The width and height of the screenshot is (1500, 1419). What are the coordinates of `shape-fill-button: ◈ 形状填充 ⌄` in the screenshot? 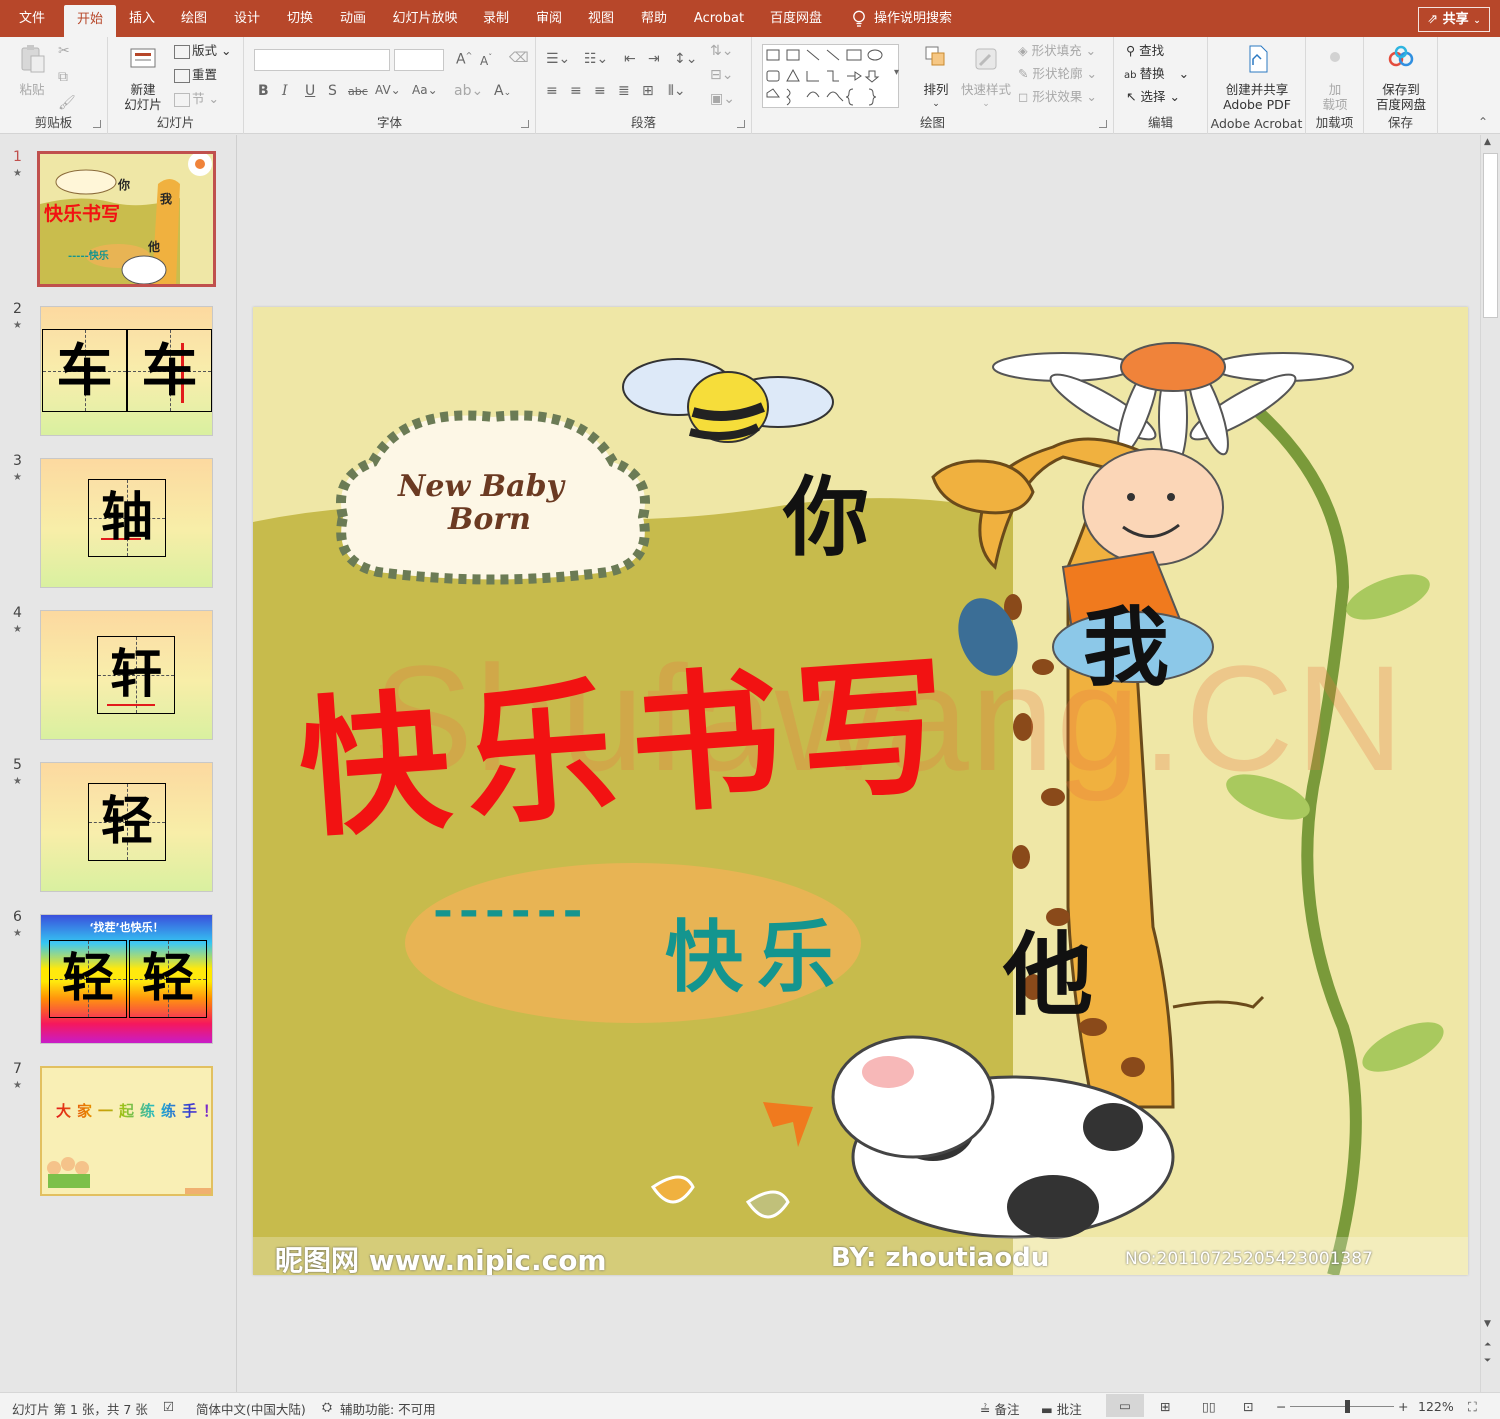 It's located at (1057, 51).